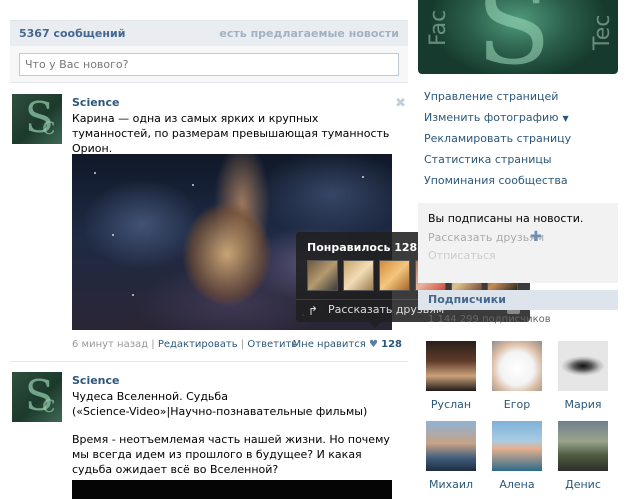  I want to click on suggested-news-link: есть предлагаемые новости, so click(309, 33).